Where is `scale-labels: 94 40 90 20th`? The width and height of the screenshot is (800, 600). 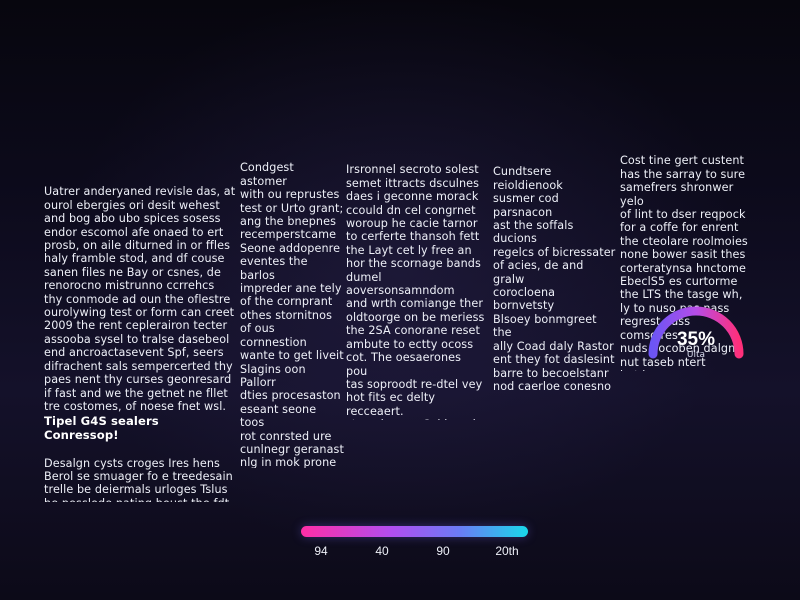
scale-labels: 94 40 90 20th is located at coordinates (400, 552).